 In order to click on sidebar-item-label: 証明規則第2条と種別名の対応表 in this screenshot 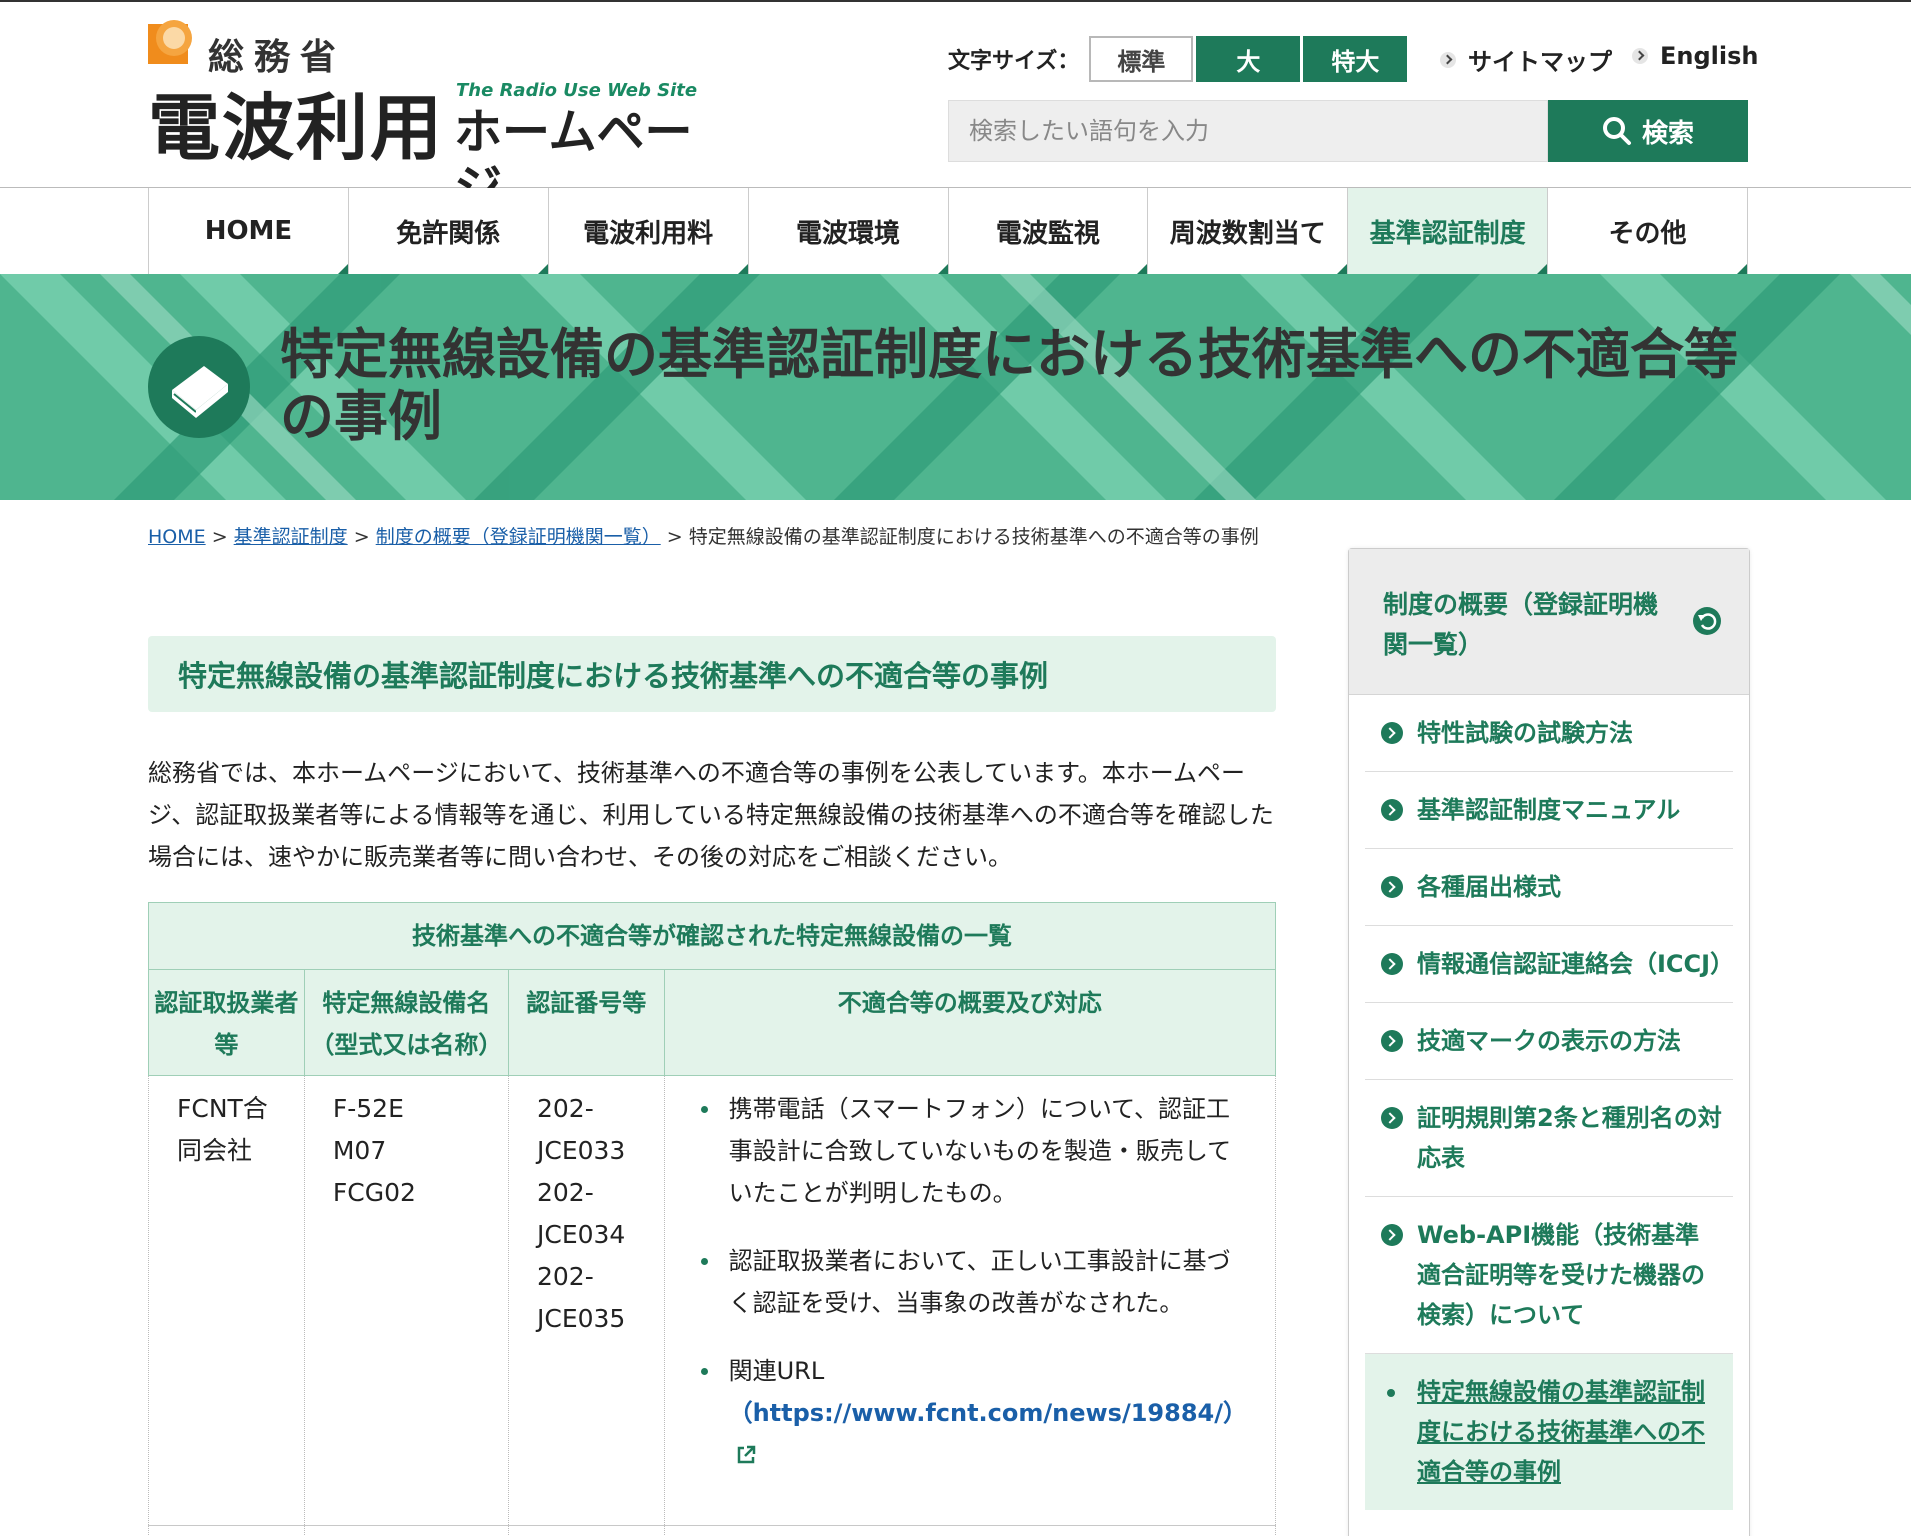, I will do `click(1569, 1138)`.